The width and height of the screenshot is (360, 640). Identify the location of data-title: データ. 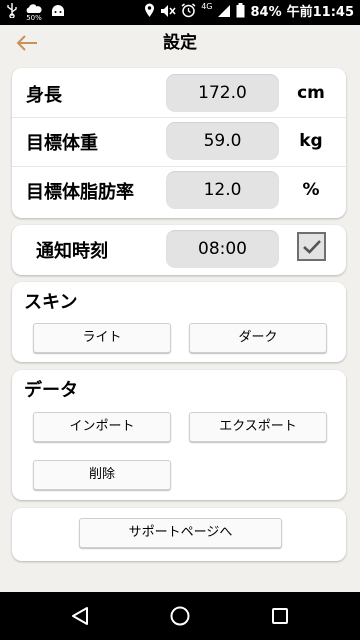
(51, 390).